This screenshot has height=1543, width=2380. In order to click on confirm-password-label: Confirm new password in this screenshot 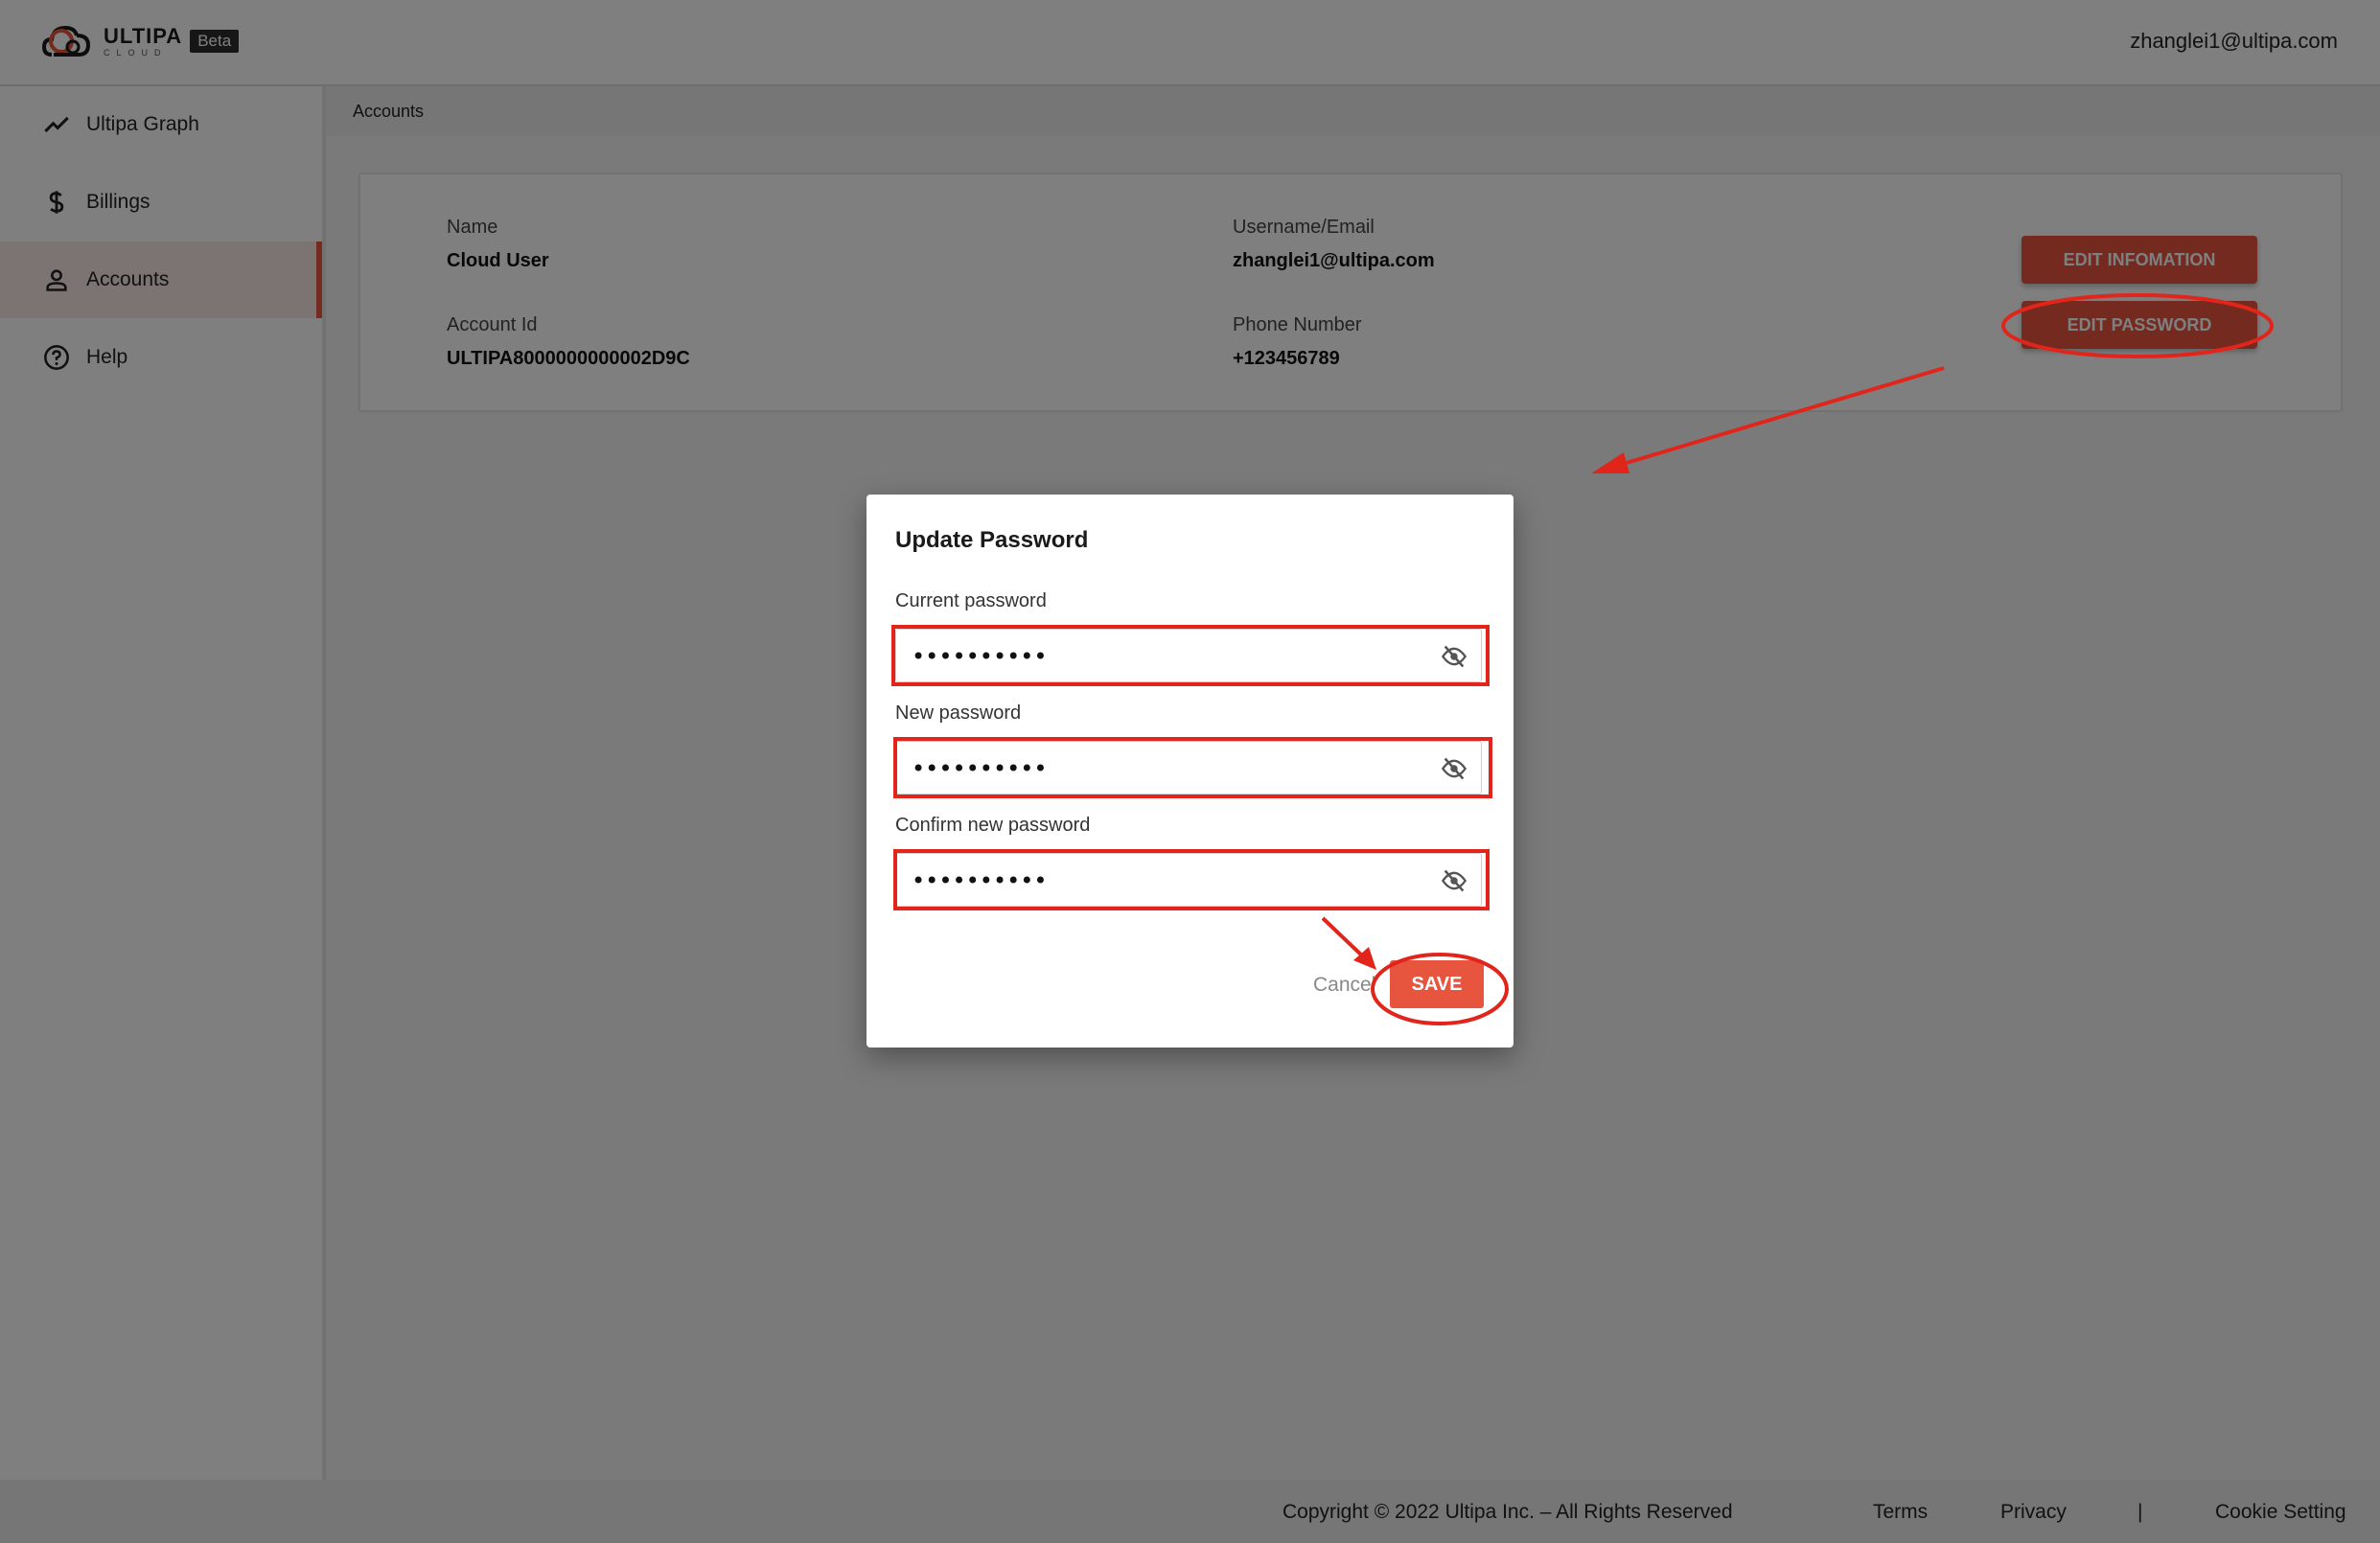, I will do `click(993, 825)`.